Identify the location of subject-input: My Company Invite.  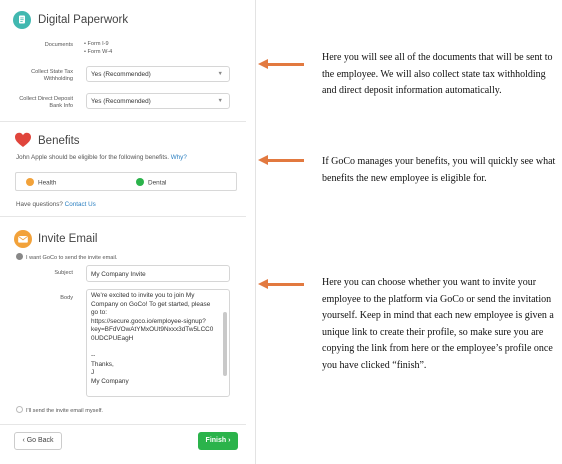
(158, 273).